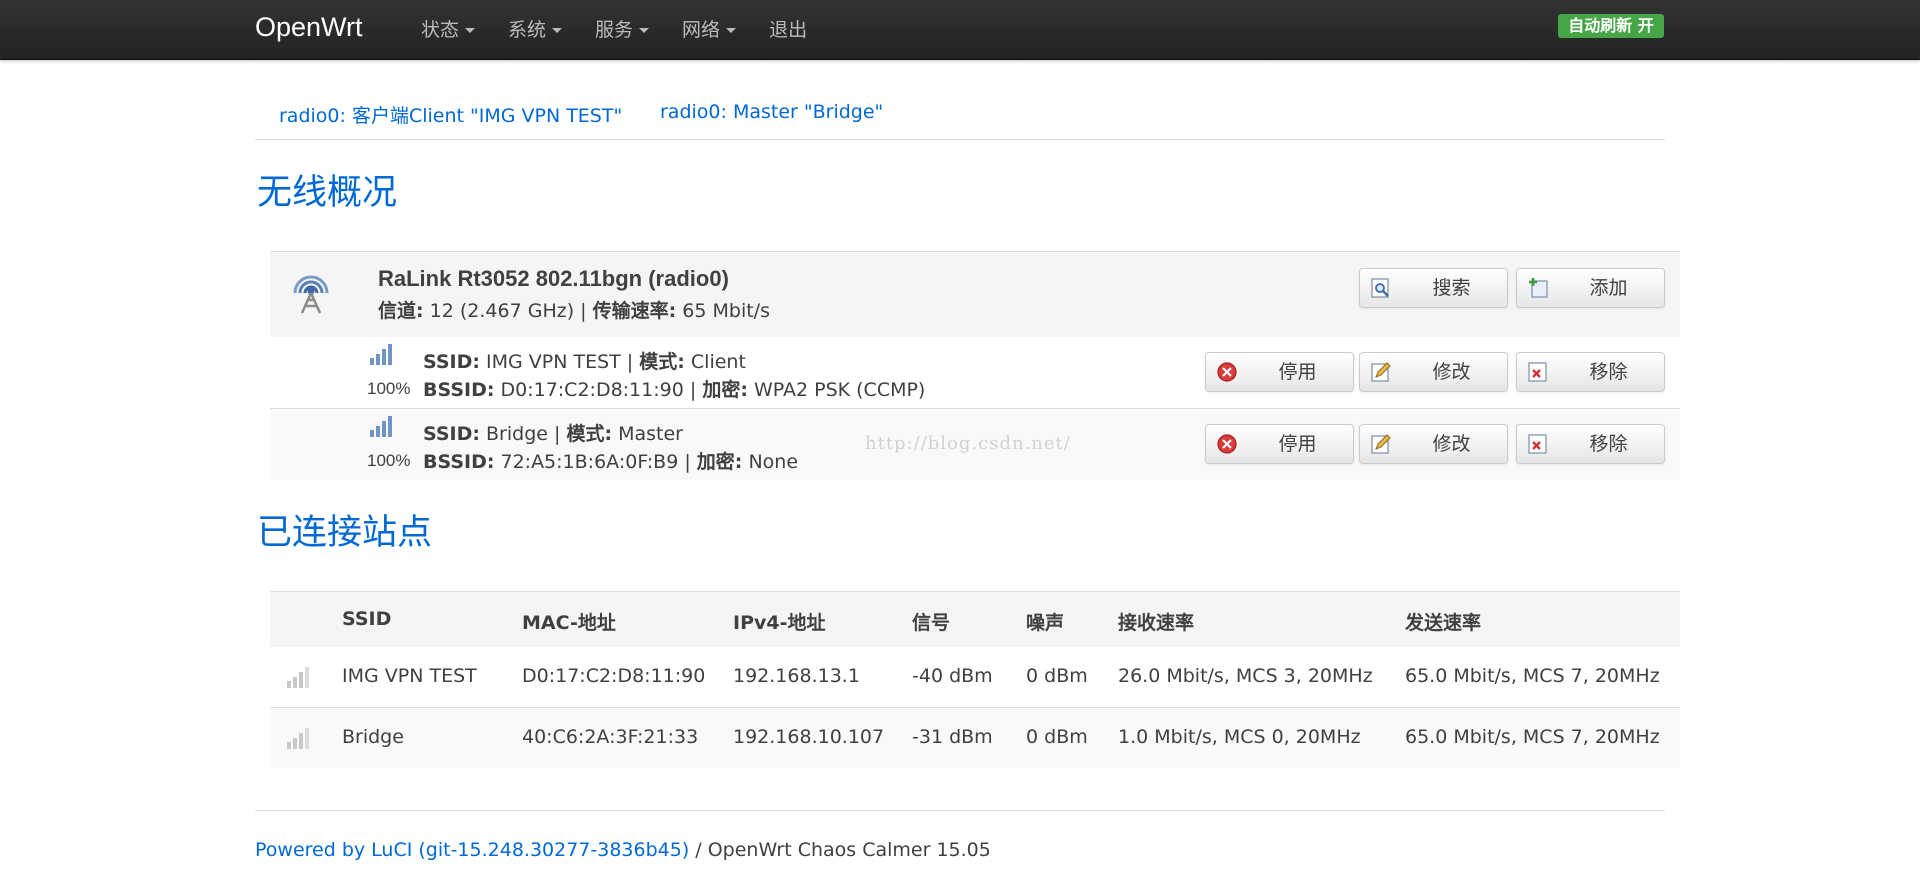 The width and height of the screenshot is (1920, 871). I want to click on menu-system: 系统, so click(535, 29).